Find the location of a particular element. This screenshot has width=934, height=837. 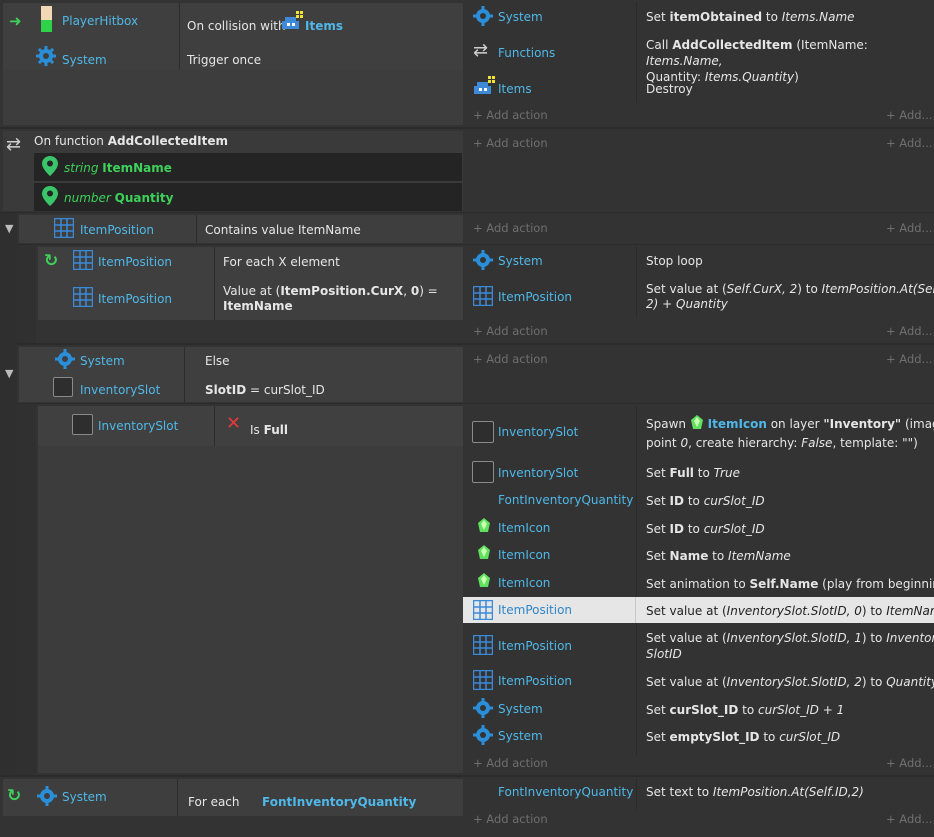

param-quantity: number Quantity is located at coordinates (248, 197).